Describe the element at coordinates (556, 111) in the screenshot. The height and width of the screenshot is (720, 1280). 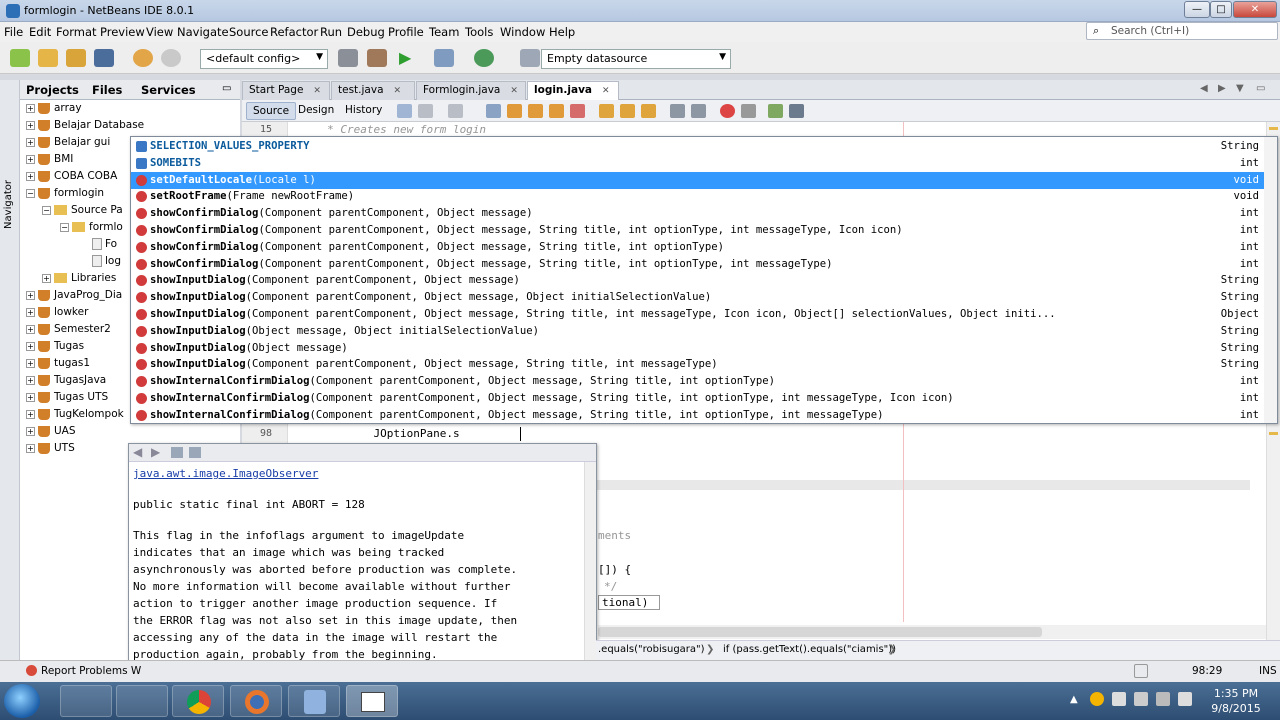
I see `find-selection-icon` at that location.